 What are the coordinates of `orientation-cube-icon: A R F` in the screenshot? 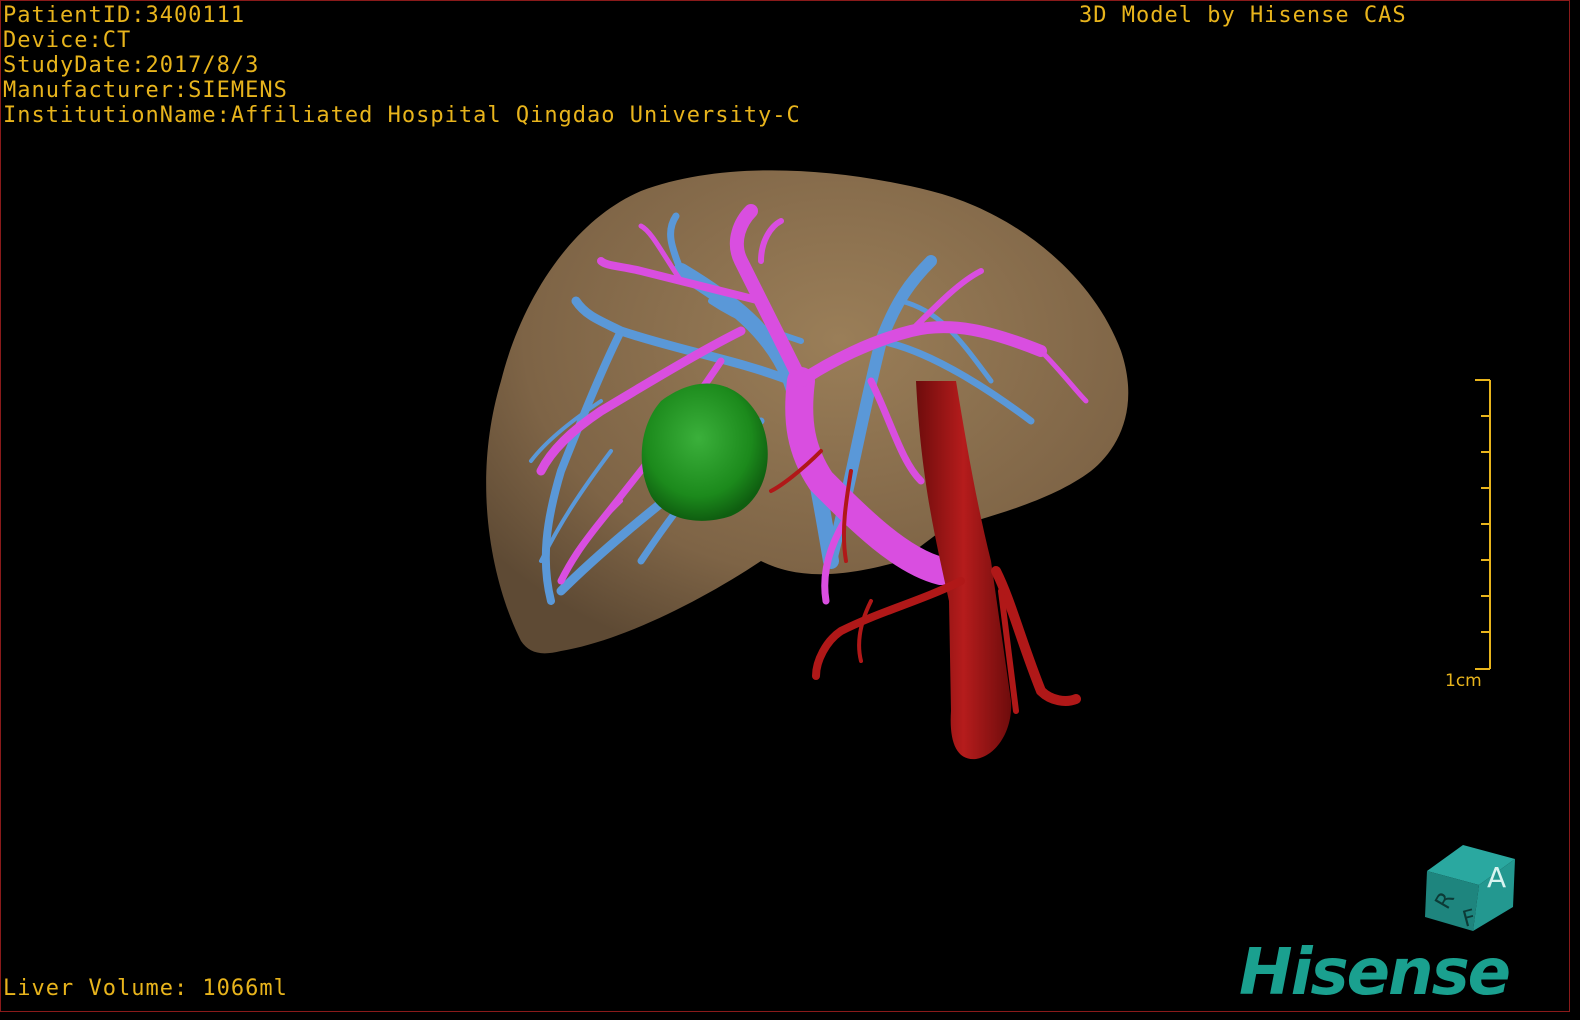 It's located at (1471, 886).